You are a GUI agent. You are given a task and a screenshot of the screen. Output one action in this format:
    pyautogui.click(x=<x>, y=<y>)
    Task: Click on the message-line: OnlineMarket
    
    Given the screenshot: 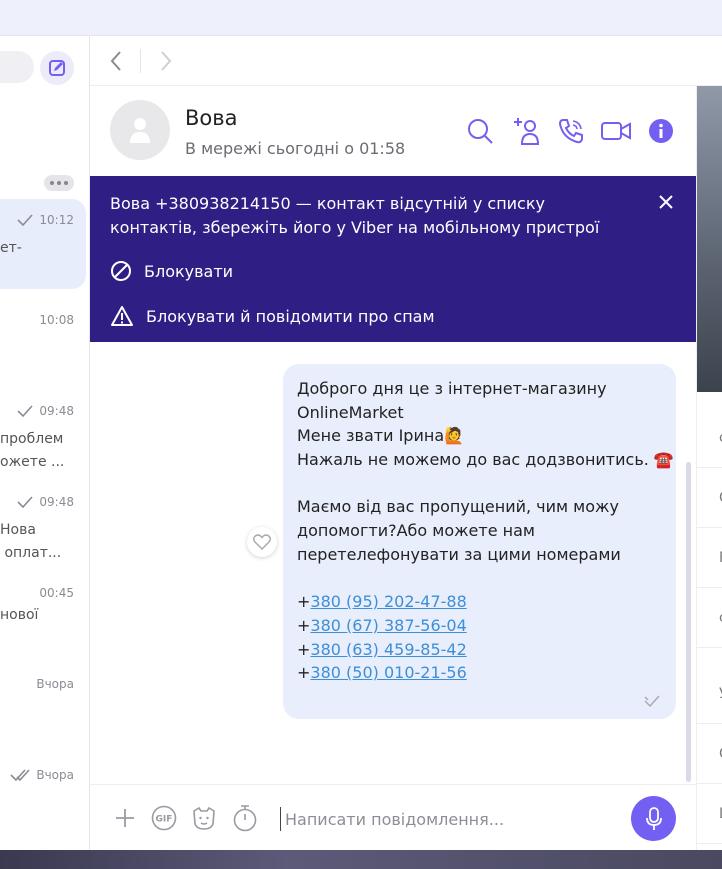 What is the action you would take?
    pyautogui.click(x=350, y=412)
    